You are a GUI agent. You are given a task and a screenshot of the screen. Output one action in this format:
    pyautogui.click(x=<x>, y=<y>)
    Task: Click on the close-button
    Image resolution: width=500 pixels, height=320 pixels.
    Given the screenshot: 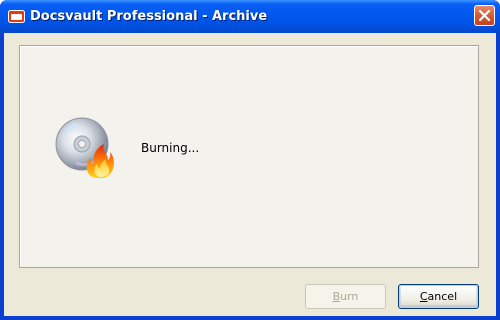 What is the action you would take?
    pyautogui.click(x=484, y=15)
    